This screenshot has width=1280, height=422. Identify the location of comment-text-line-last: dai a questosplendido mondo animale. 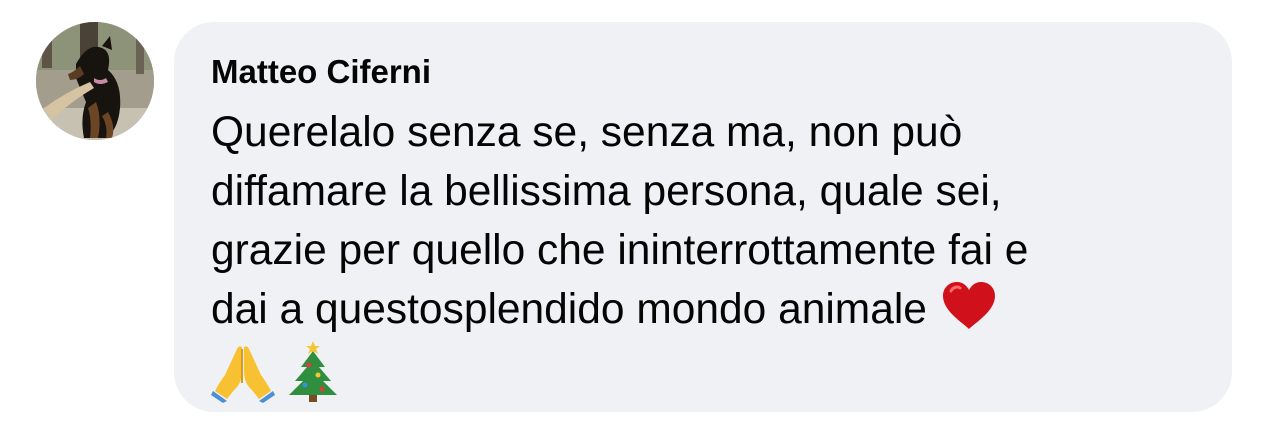
(703, 309).